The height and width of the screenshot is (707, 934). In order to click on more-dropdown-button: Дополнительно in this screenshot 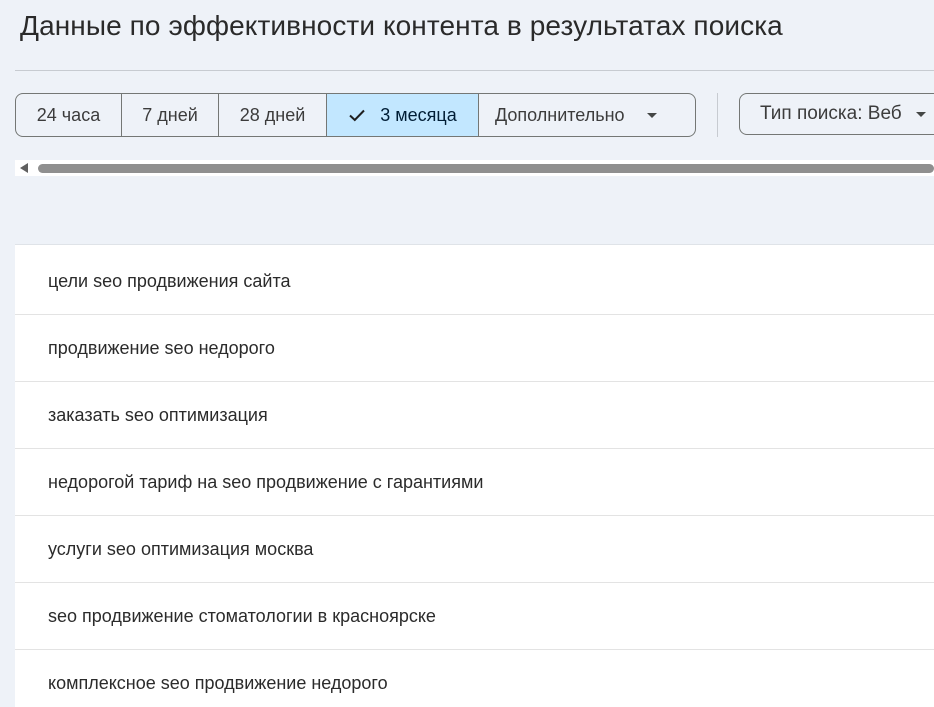, I will do `click(587, 115)`.